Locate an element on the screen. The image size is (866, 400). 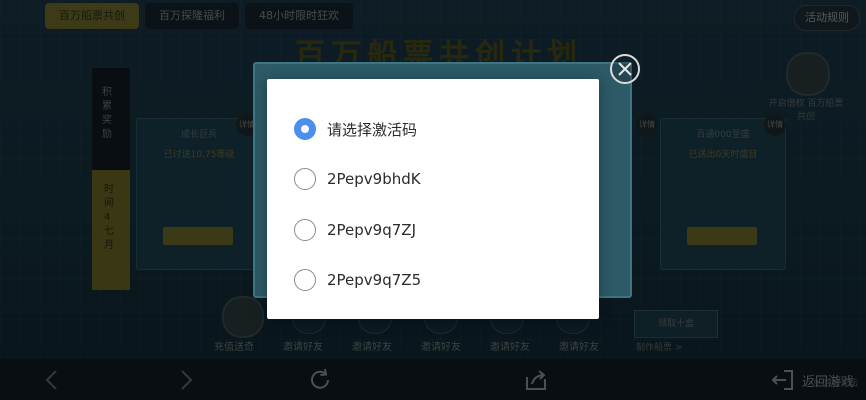
option-code-3: 2Pepv9q7Z5 is located at coordinates (357, 280).